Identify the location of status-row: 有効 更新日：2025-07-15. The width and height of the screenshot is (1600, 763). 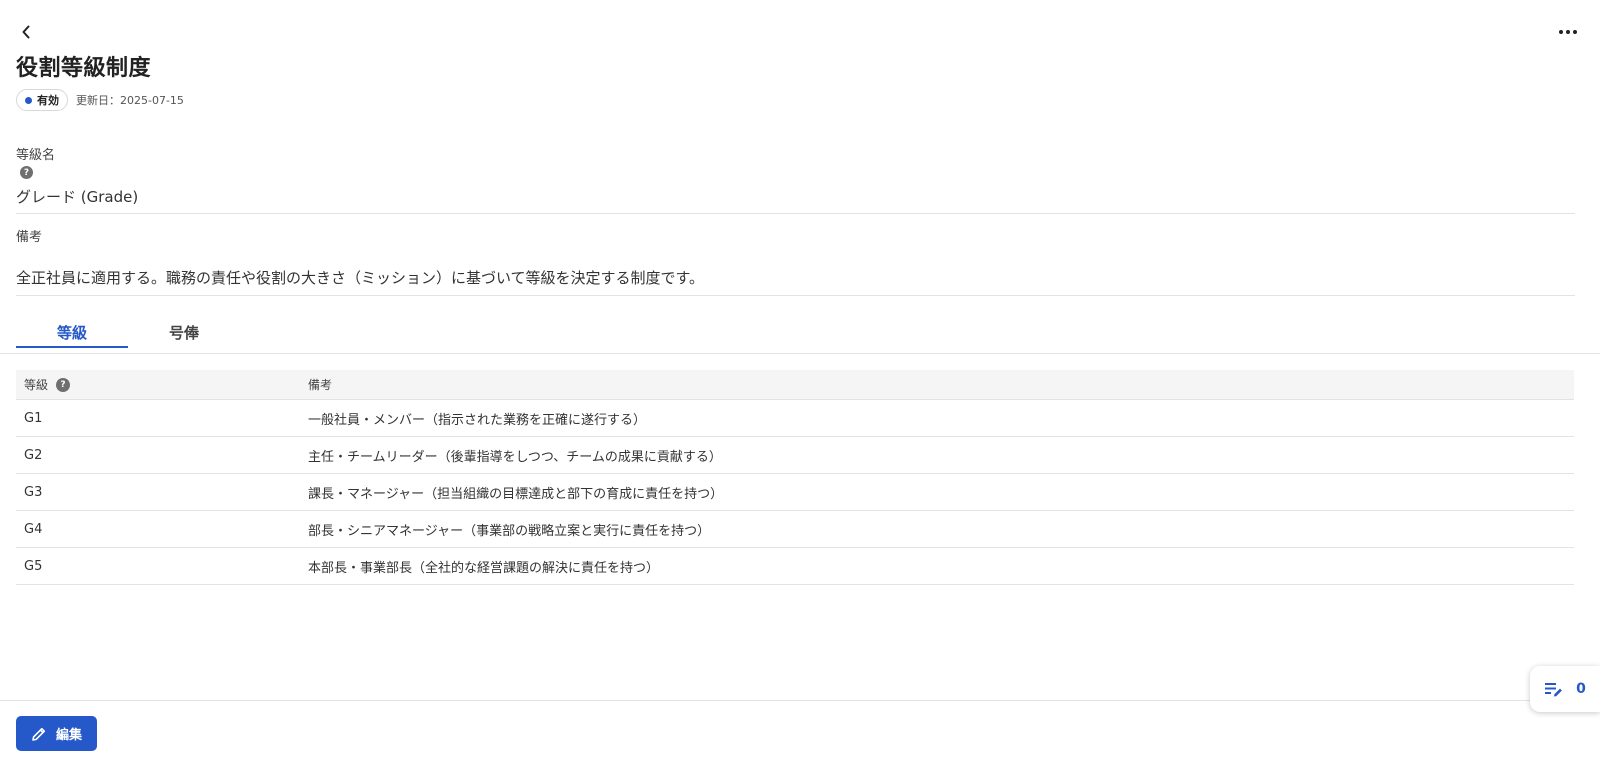
(100, 100).